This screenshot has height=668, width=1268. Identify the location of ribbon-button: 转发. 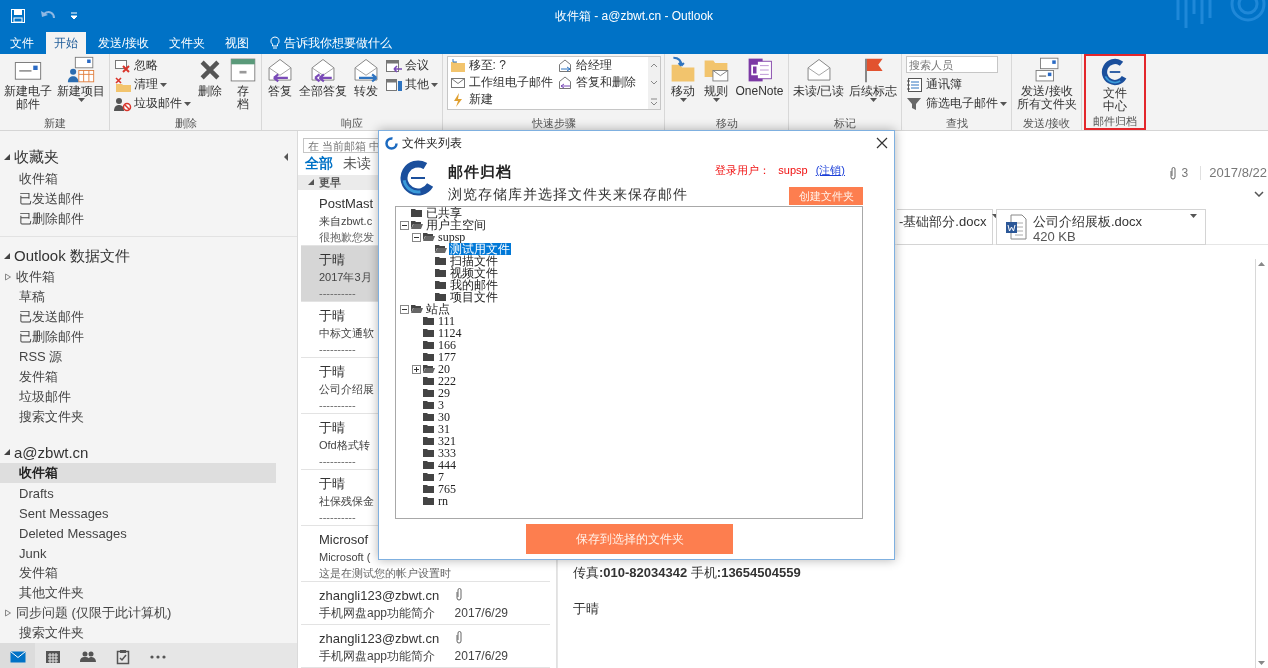
(366, 77).